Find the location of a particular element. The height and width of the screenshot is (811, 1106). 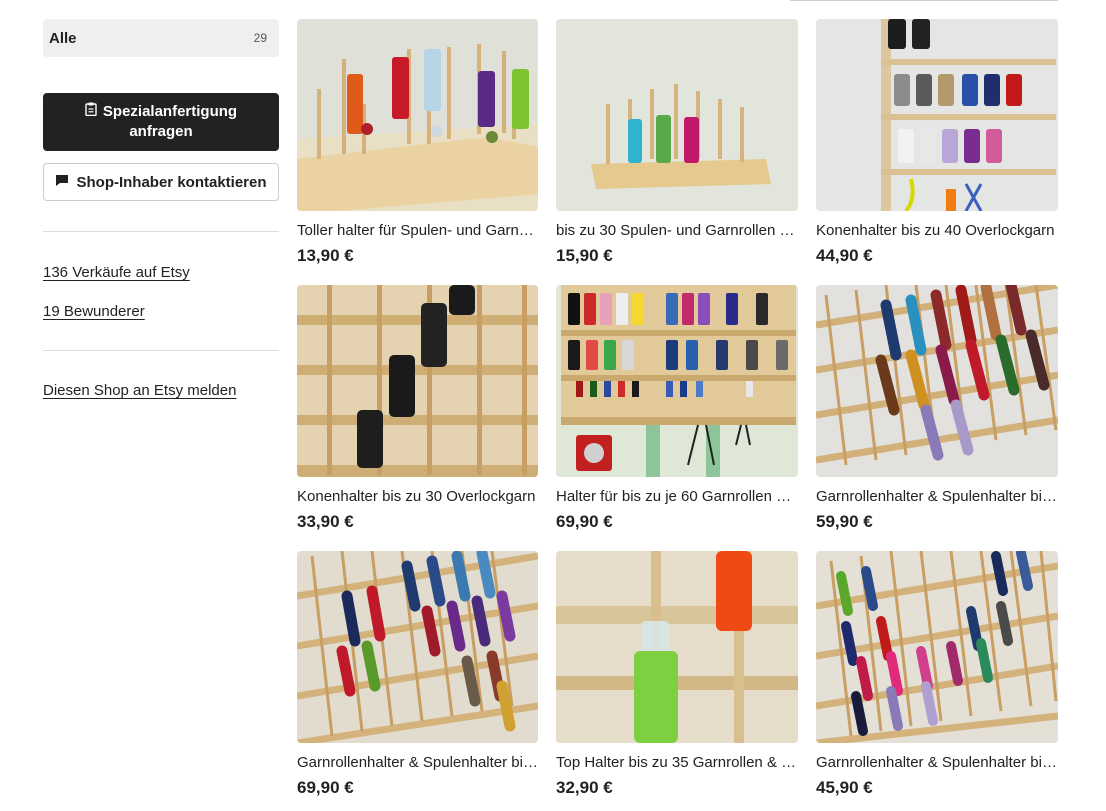

listing-price: 59,90 € is located at coordinates (844, 521).